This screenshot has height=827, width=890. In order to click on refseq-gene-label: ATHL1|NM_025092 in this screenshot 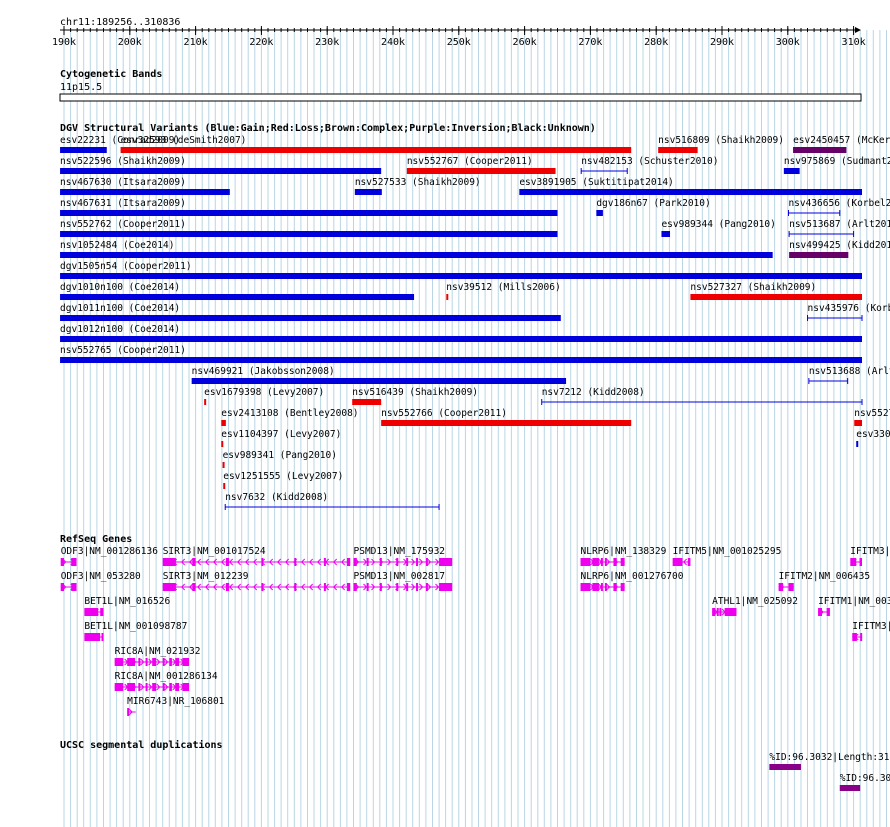, I will do `click(755, 601)`.